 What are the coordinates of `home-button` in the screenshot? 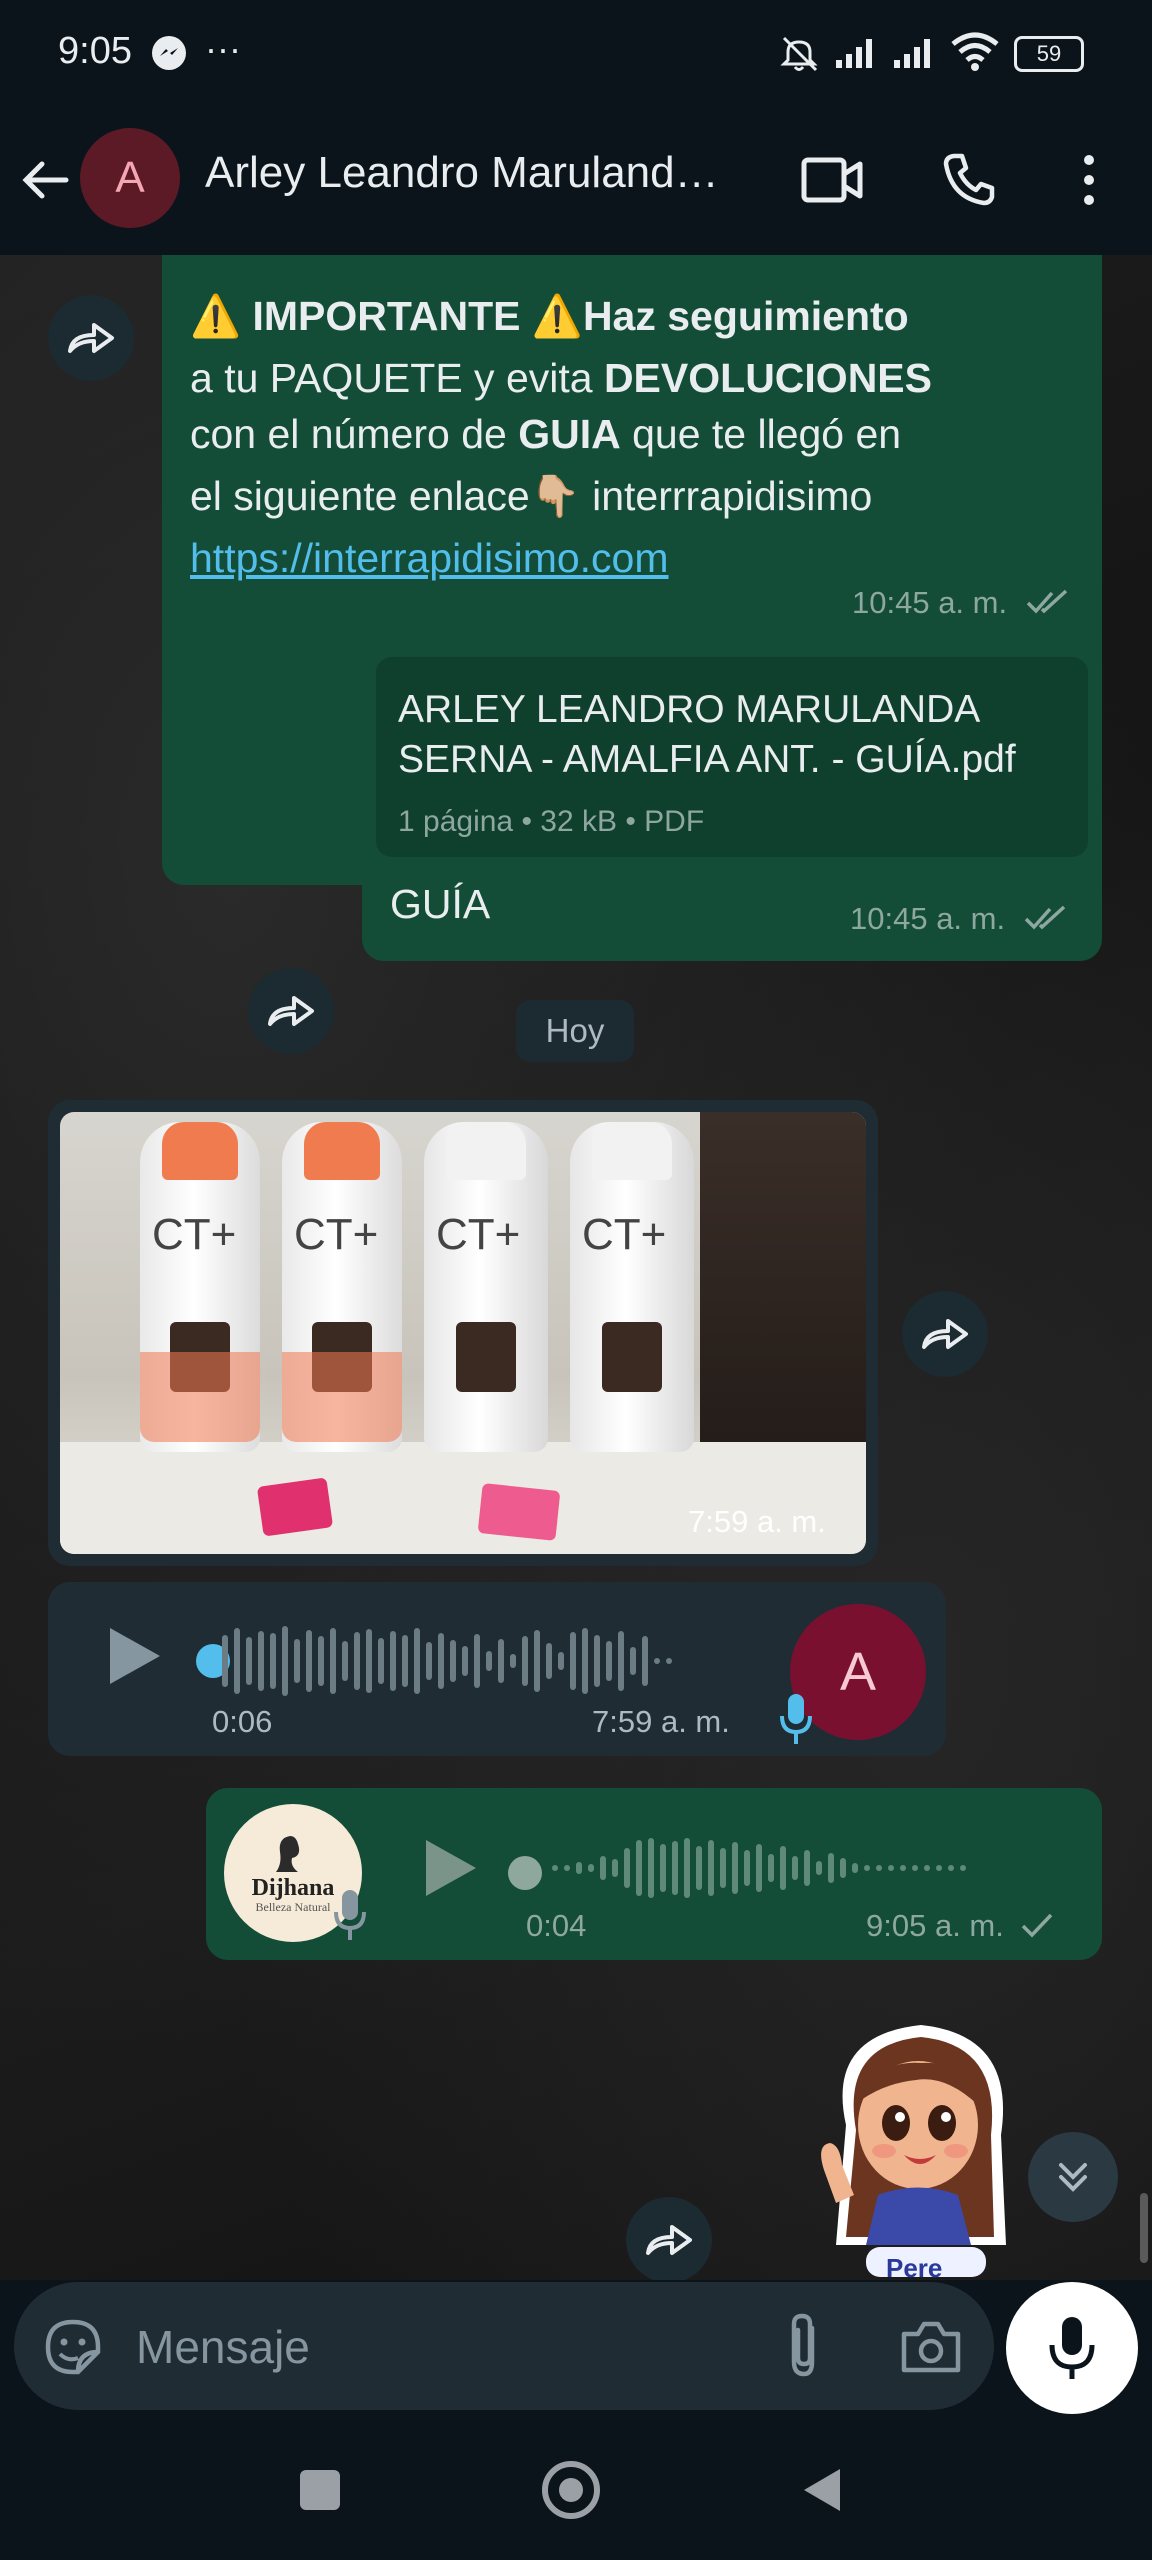 It's located at (571, 2490).